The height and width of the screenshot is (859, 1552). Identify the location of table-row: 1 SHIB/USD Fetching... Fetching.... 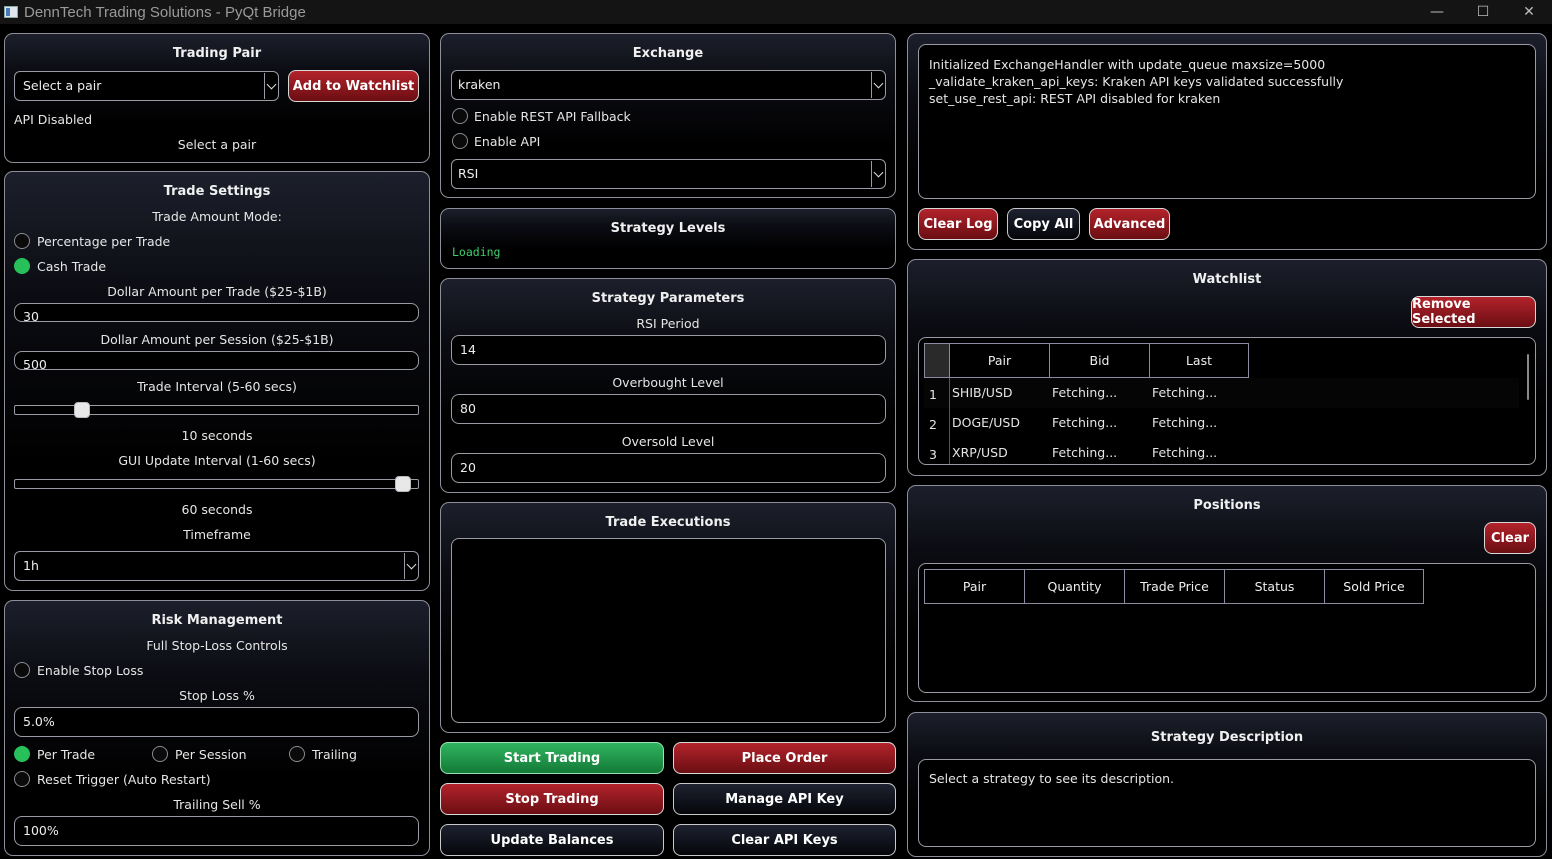
(1221, 393).